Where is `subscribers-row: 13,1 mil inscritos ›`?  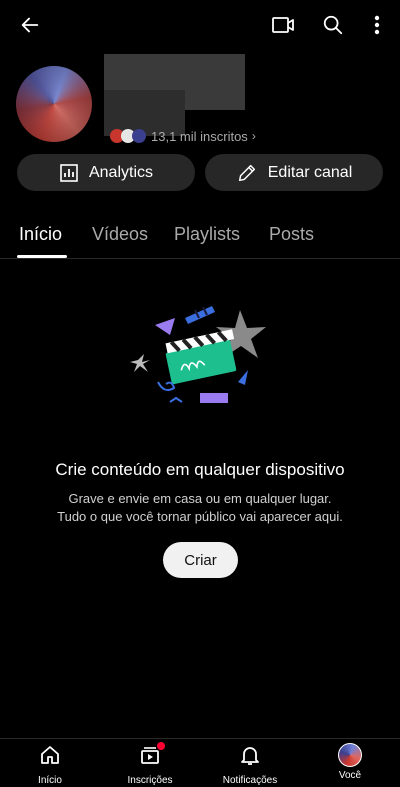
subscribers-row: 13,1 mil inscritos › is located at coordinates (183, 136).